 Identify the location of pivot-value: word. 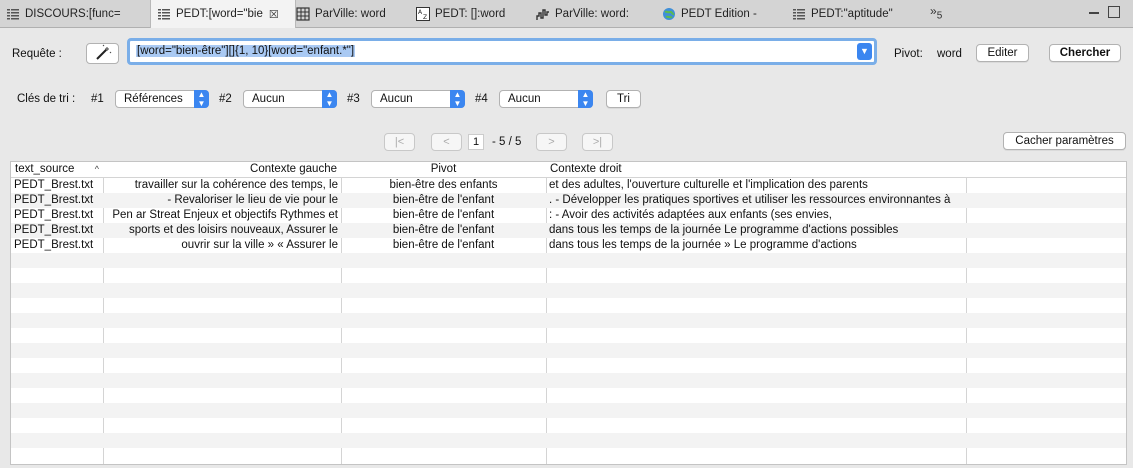
(949, 54).